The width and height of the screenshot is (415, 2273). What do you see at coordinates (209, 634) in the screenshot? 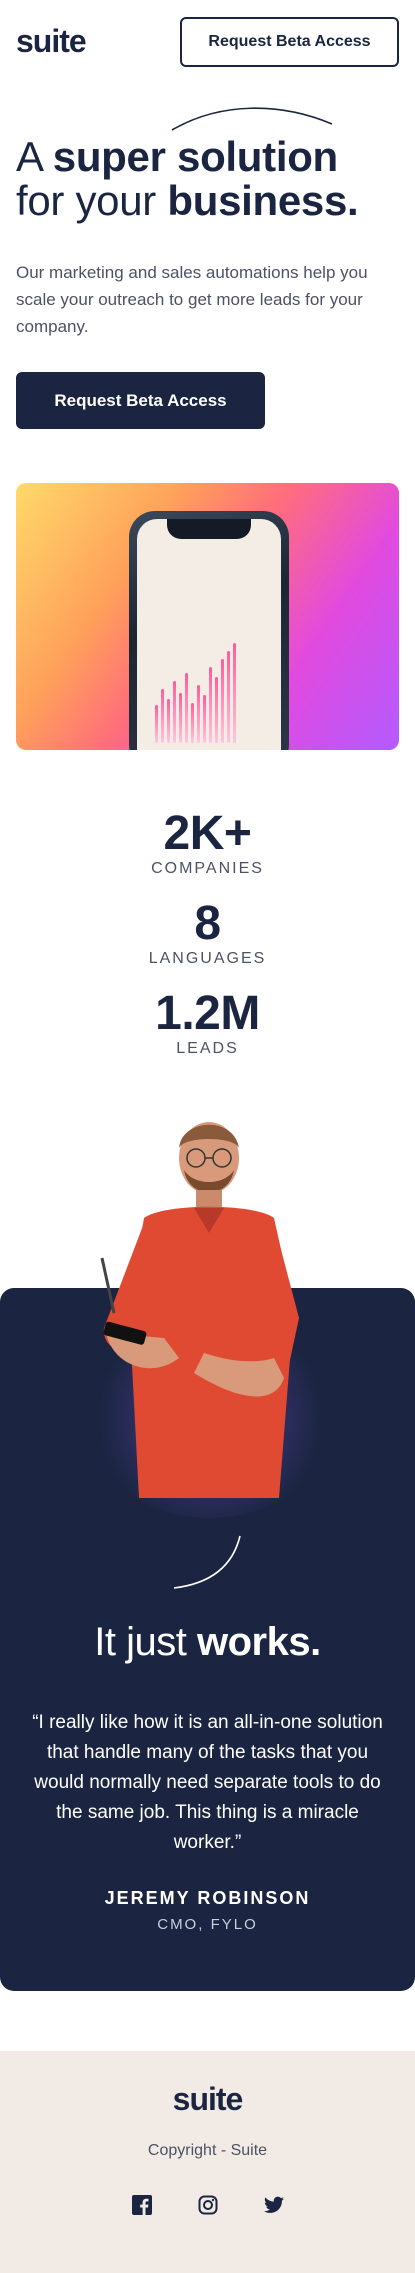
I see `phone-screen` at bounding box center [209, 634].